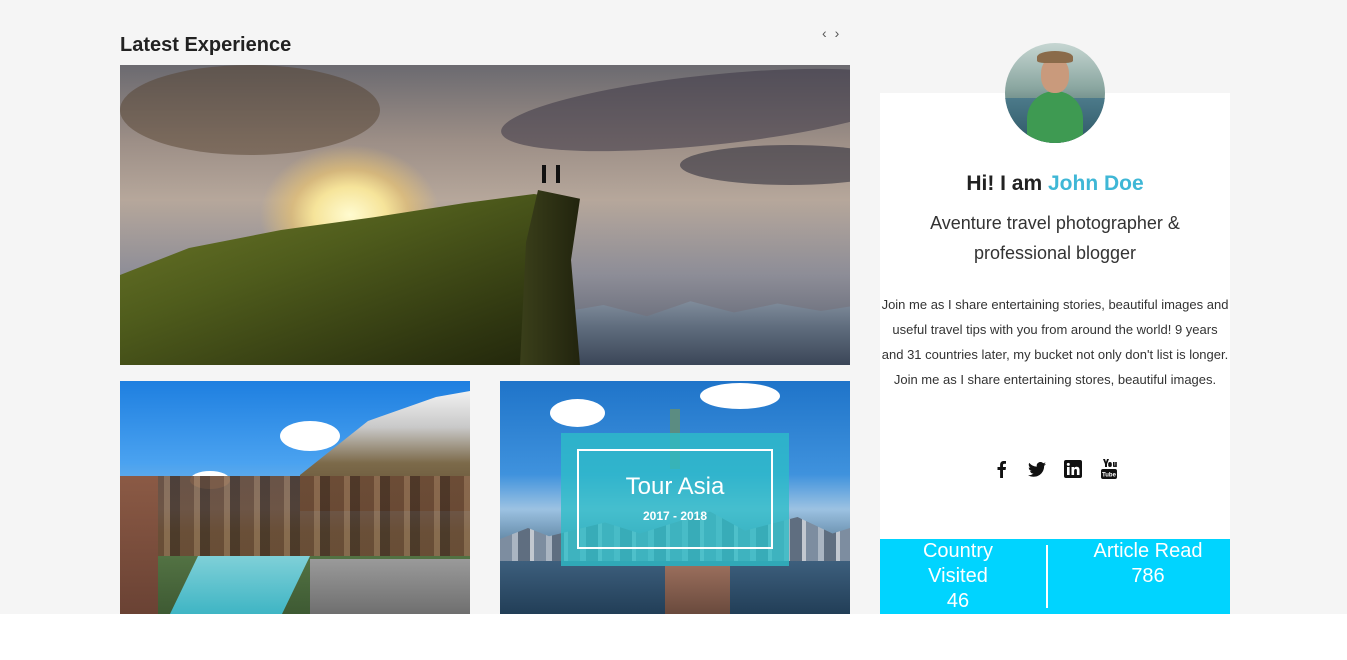  I want to click on profile-greeting: Hi! I am John Doe, so click(1055, 184).